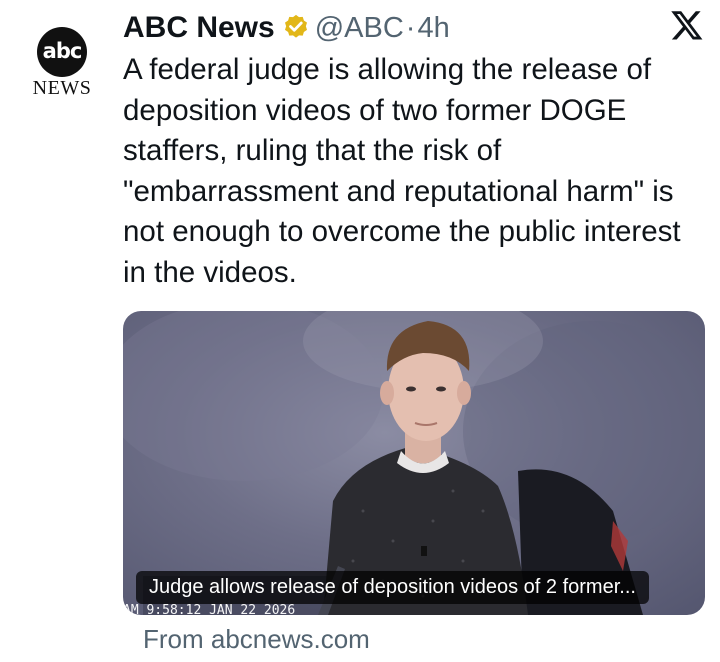 Image resolution: width=720 pixels, height=662 pixels. What do you see at coordinates (62, 88) in the screenshot?
I see `abc-logo-subtext: NEWS` at bounding box center [62, 88].